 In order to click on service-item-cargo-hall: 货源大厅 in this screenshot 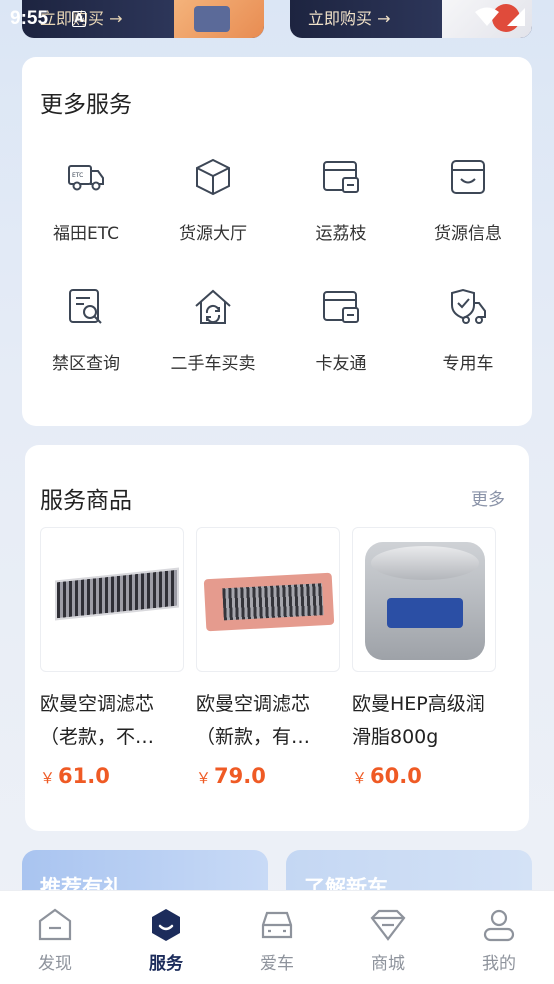, I will do `click(213, 212)`.